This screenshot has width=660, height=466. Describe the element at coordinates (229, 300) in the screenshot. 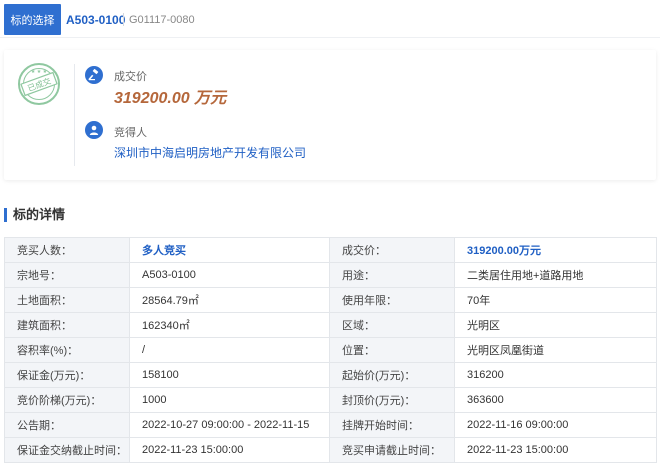

I see `detail-value-cell: 28564.79㎡` at that location.